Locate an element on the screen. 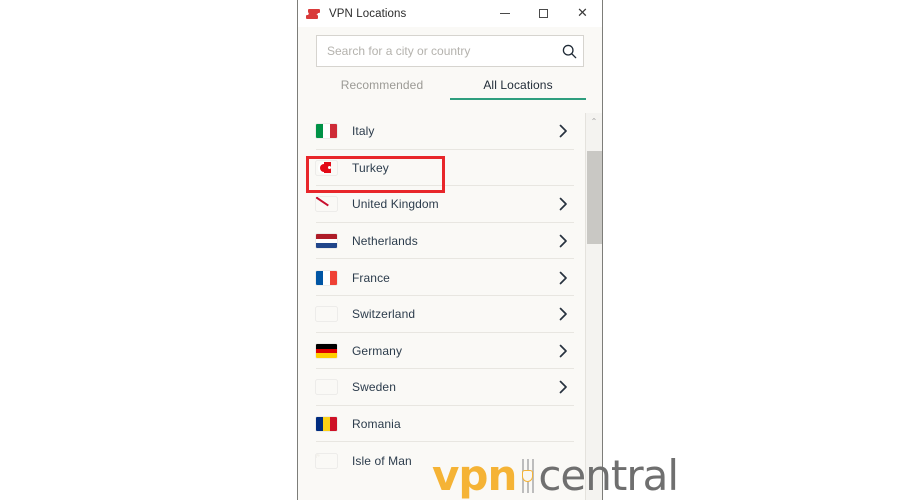 This screenshot has width=900, height=500. flag-turkey-icon is located at coordinates (326, 168).